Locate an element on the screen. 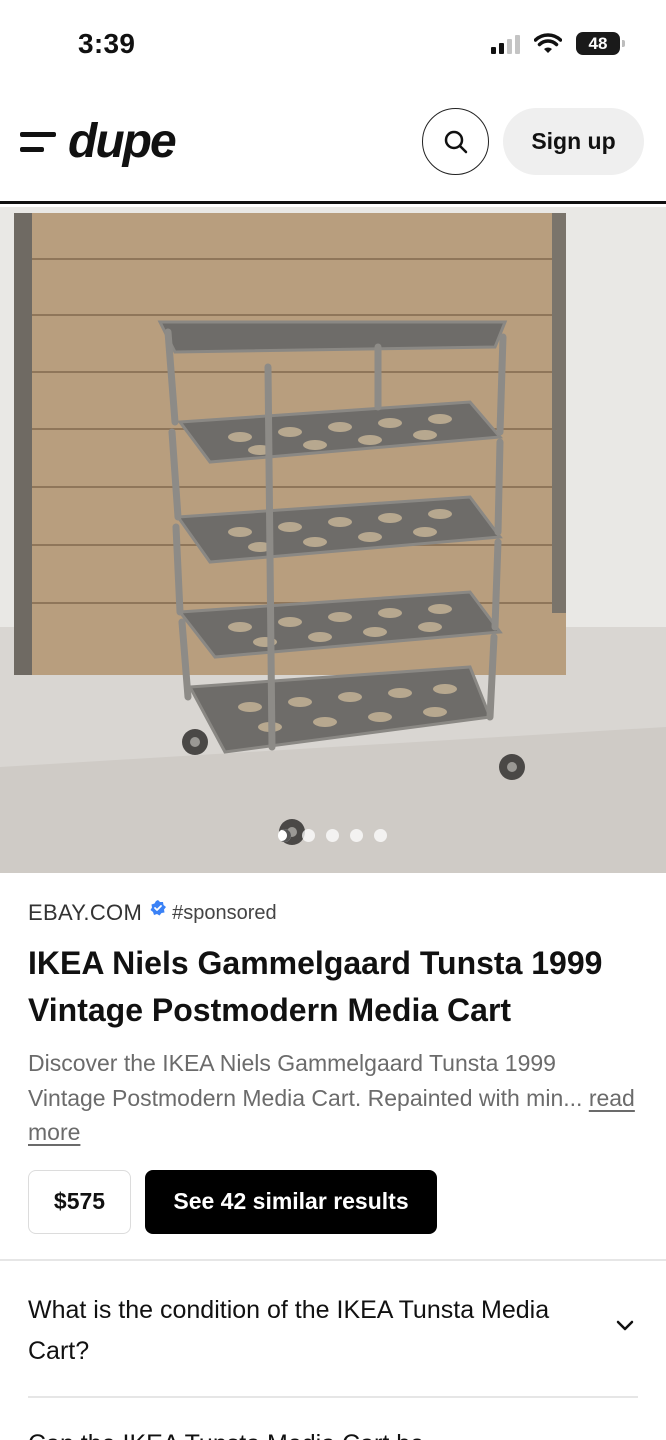 The width and height of the screenshot is (666, 1440). faq-item: Can the IKEA Tunsta Media Cart be is located at coordinates (333, 1432).